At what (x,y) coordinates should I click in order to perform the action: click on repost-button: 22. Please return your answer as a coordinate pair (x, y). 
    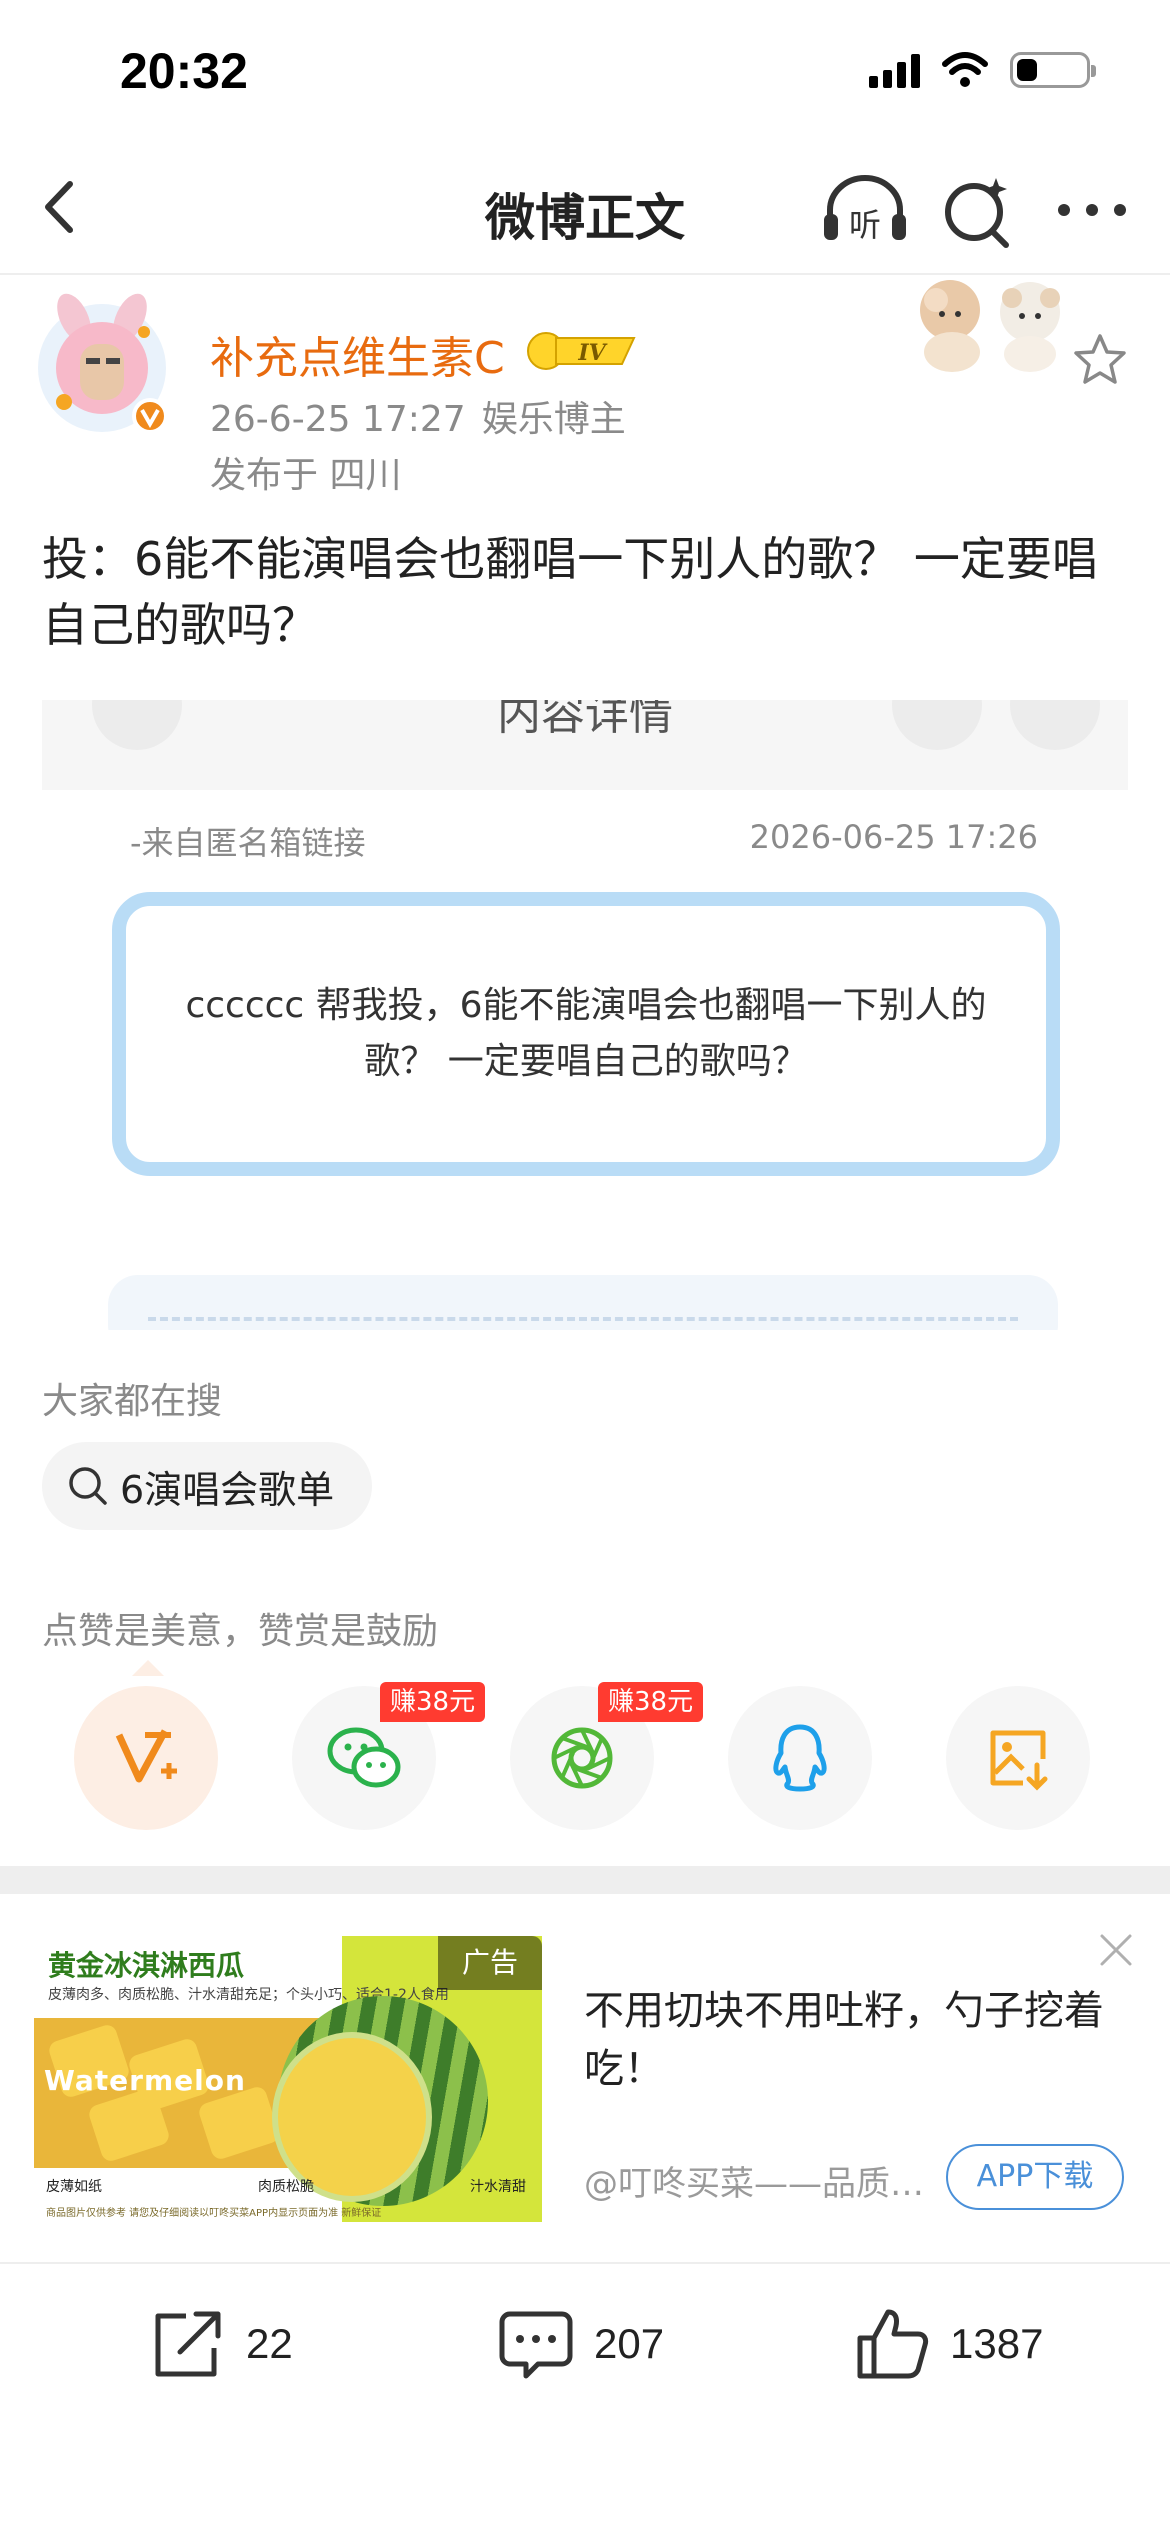
    Looking at the image, I should click on (220, 2344).